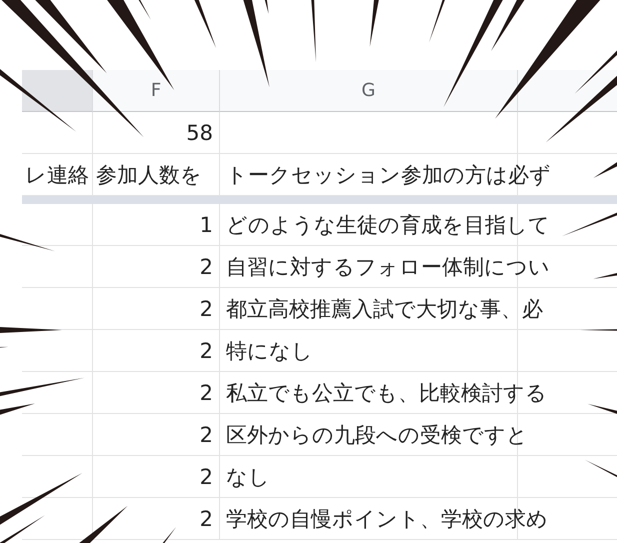 The height and width of the screenshot is (543, 617). Describe the element at coordinates (388, 175) in the screenshot. I see `table-cell-text: トークセッション参加の方は必ず` at that location.